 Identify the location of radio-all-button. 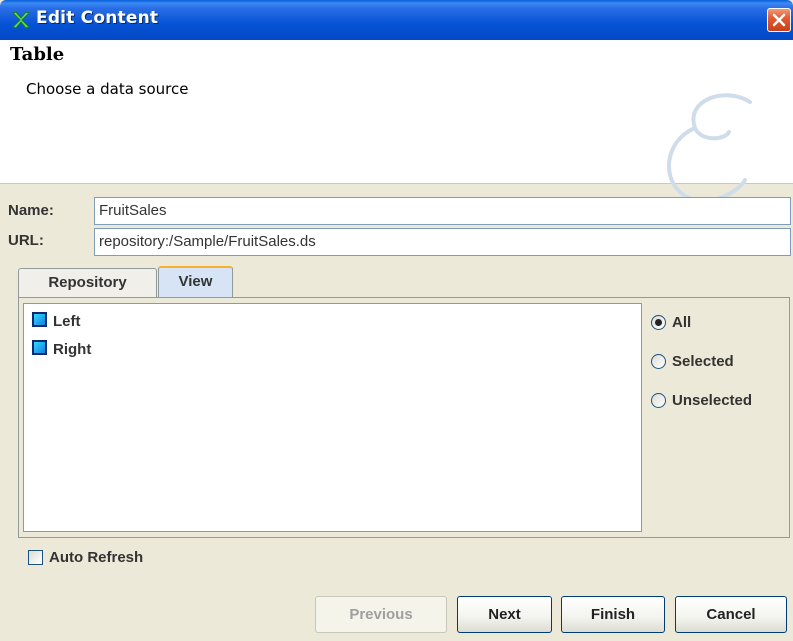
(658, 322).